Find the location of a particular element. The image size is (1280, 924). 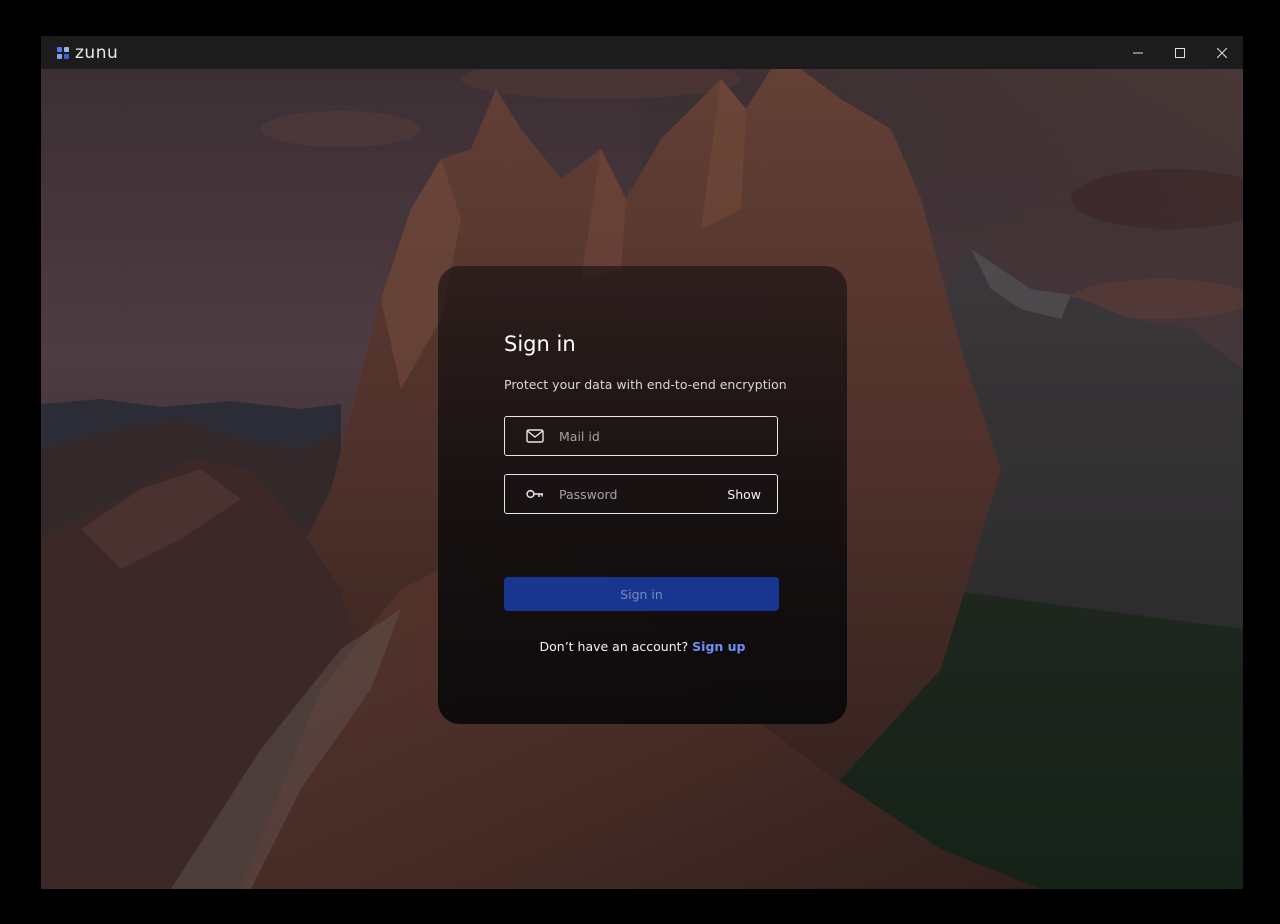

close-icon is located at coordinates (1222, 52).